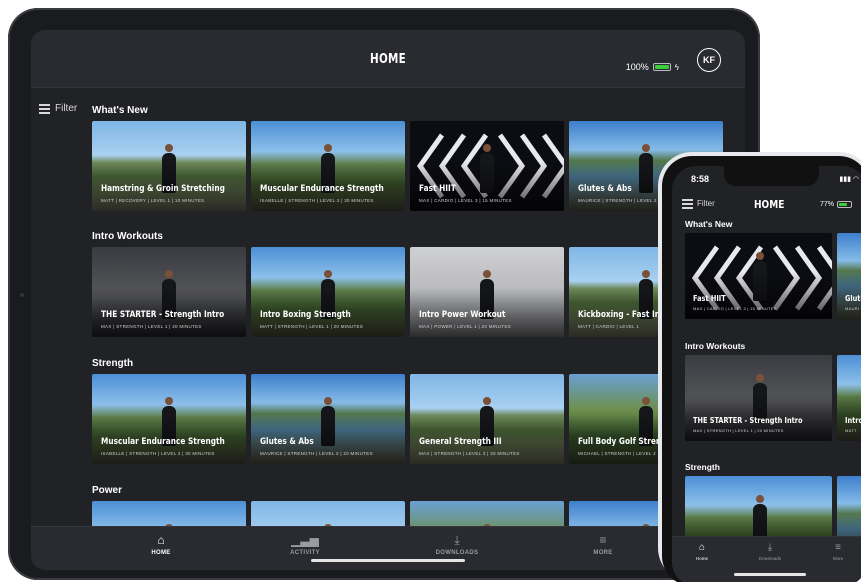  What do you see at coordinates (701, 558) in the screenshot?
I see `tab-label: Home` at bounding box center [701, 558].